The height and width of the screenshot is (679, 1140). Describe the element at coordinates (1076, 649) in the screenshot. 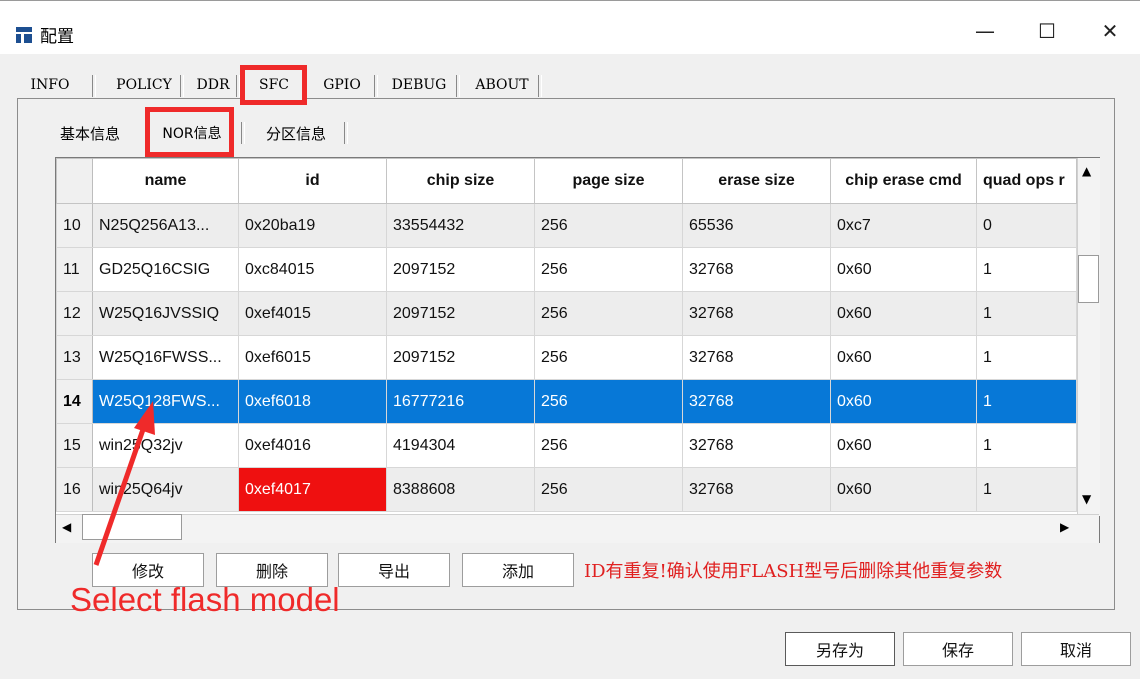

I see `cancel-button: 取消` at that location.